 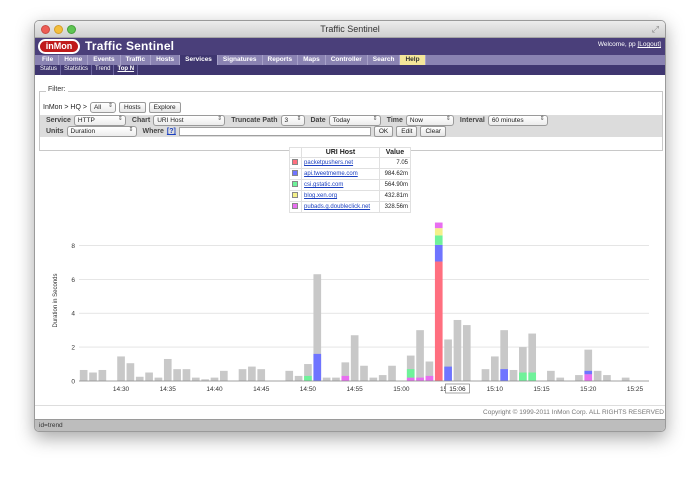 I want to click on y-tick-label: 6, so click(x=73, y=280).